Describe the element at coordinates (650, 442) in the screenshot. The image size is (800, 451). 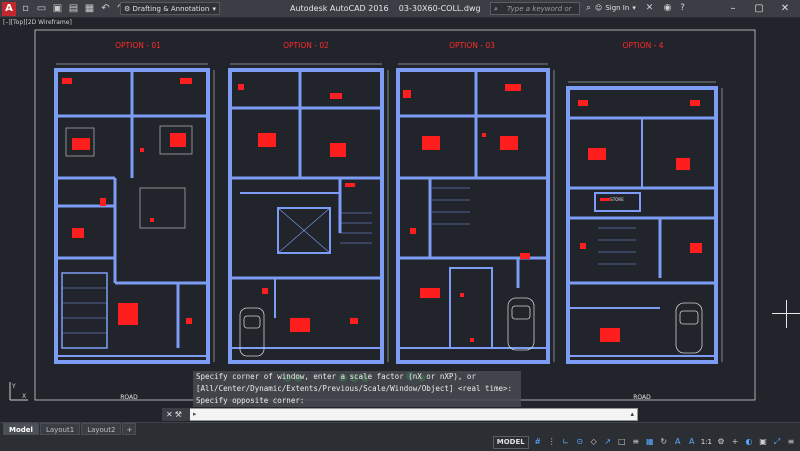
I see `transparency-icon: ▦` at that location.